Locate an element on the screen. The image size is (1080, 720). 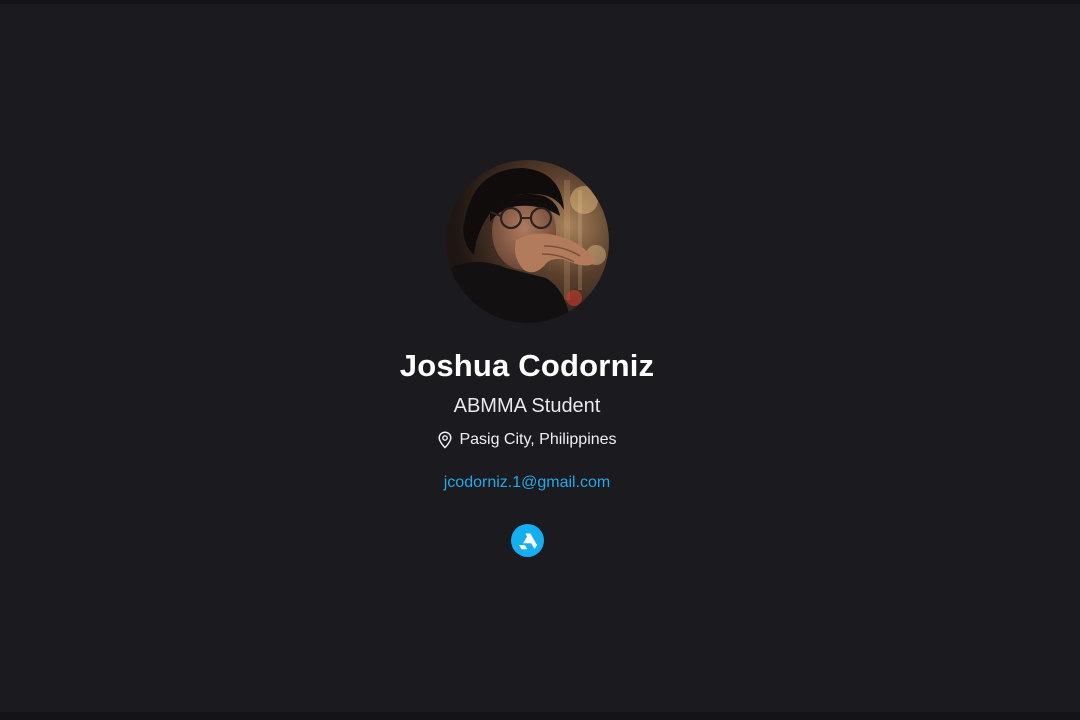
profile-role: ABMMA Student is located at coordinates (527, 406).